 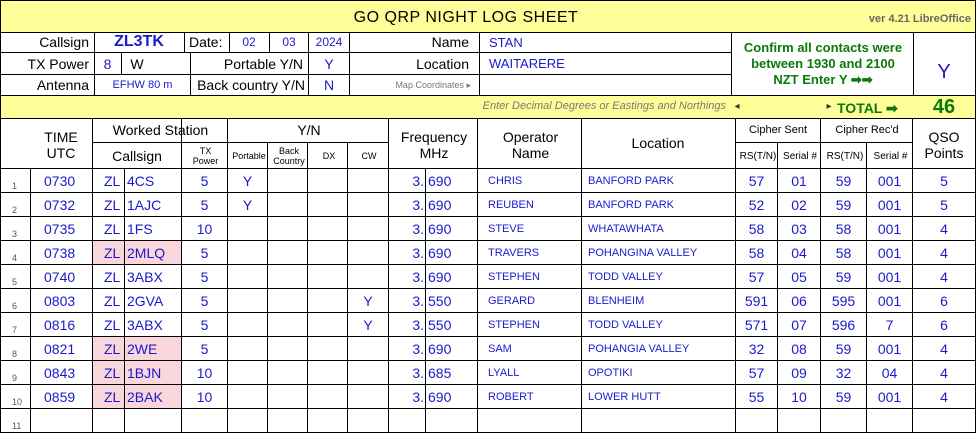 What do you see at coordinates (61, 252) in the screenshot?
I see `cell-time: 0738` at bounding box center [61, 252].